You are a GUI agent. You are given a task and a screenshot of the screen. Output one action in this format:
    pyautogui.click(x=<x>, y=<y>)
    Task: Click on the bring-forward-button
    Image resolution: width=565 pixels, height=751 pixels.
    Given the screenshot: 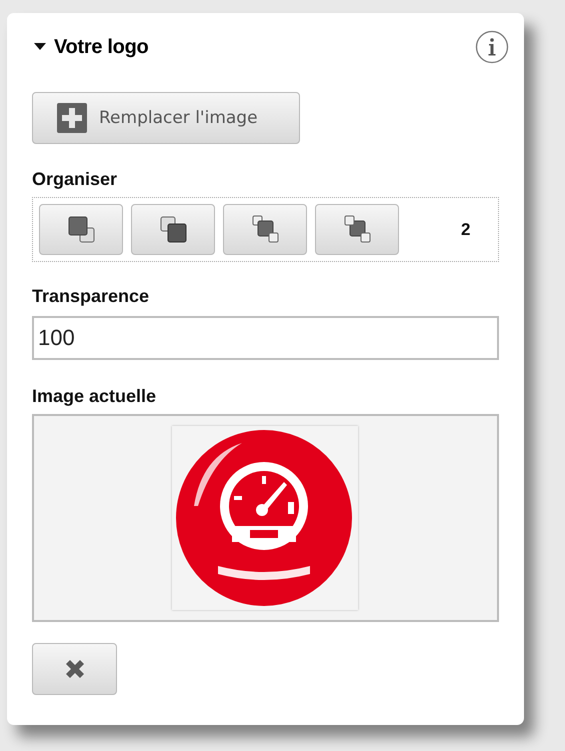 What is the action you would take?
    pyautogui.click(x=265, y=229)
    